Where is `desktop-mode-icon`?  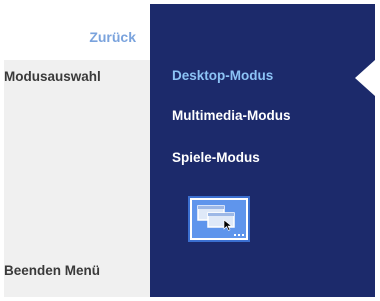 desktop-mode-icon is located at coordinates (219, 219).